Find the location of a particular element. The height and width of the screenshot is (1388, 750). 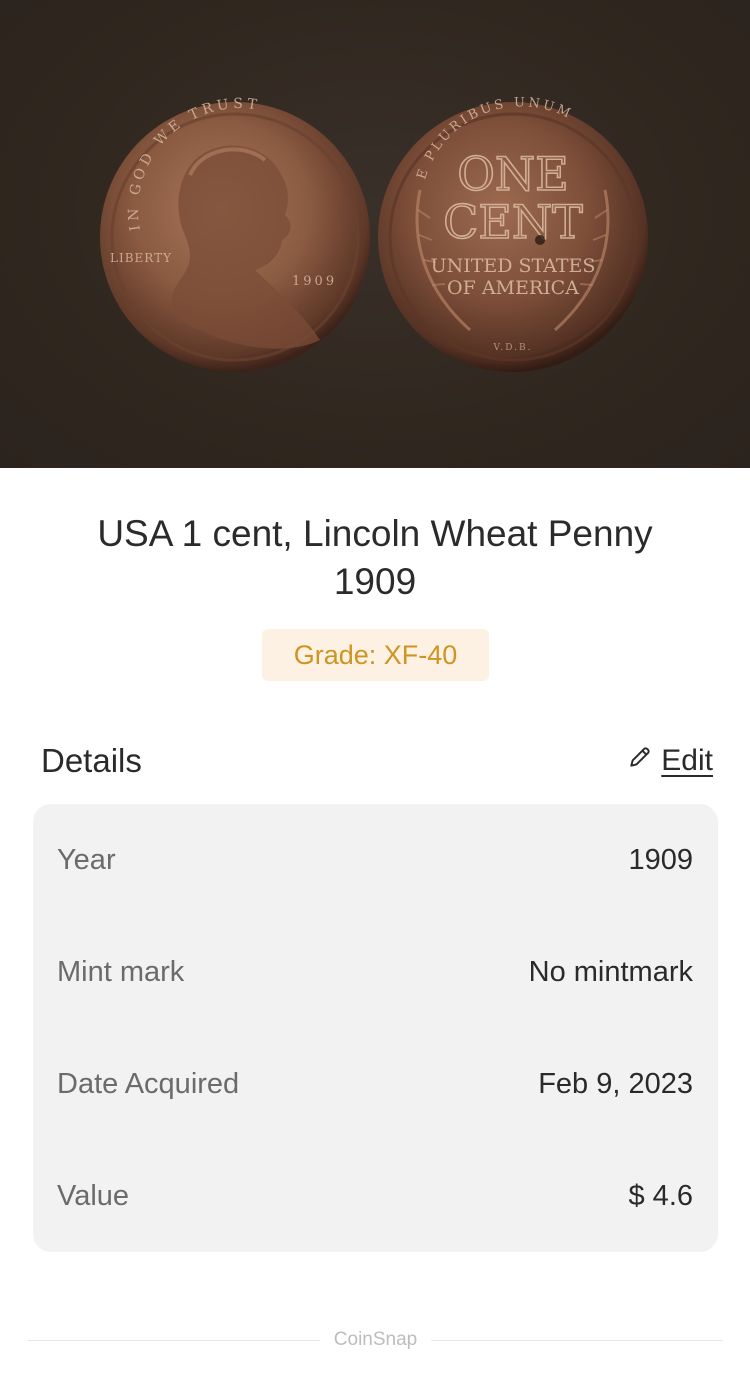

coin-title: USA 1 cent, Lincoln Wheat Penny 1909 is located at coordinates (375, 557).